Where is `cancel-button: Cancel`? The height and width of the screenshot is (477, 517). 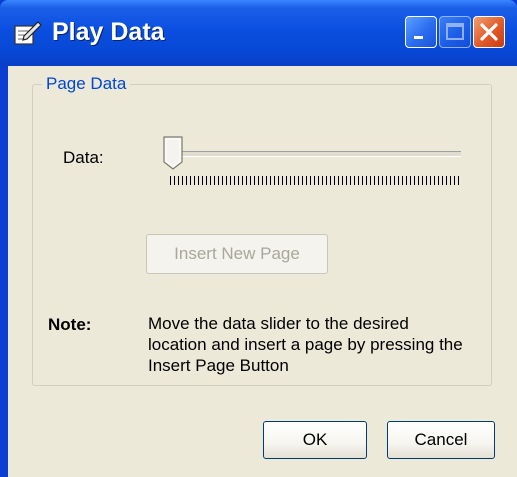 cancel-button: Cancel is located at coordinates (441, 440).